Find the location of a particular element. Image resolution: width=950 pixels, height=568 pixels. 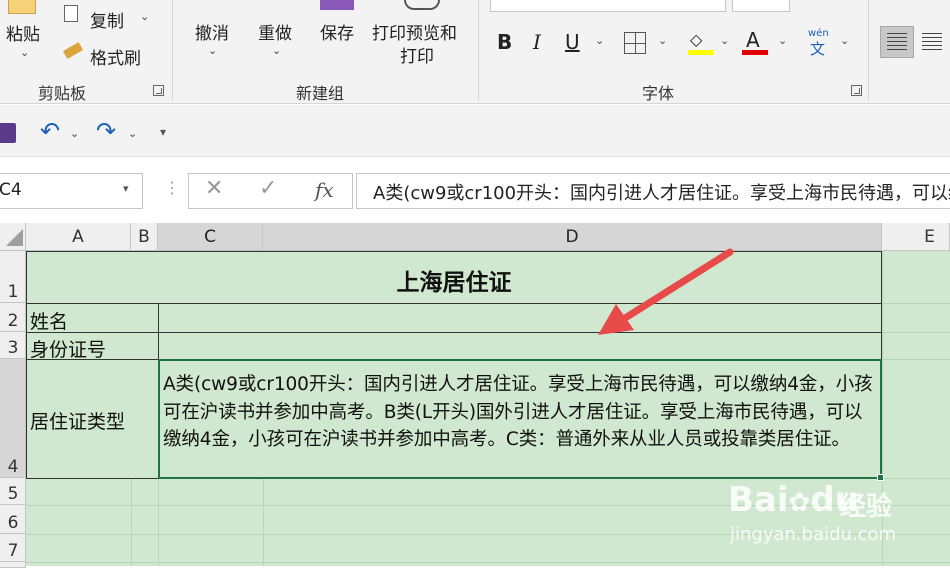

print-preview-button-line2: 打印 is located at coordinates (417, 54).